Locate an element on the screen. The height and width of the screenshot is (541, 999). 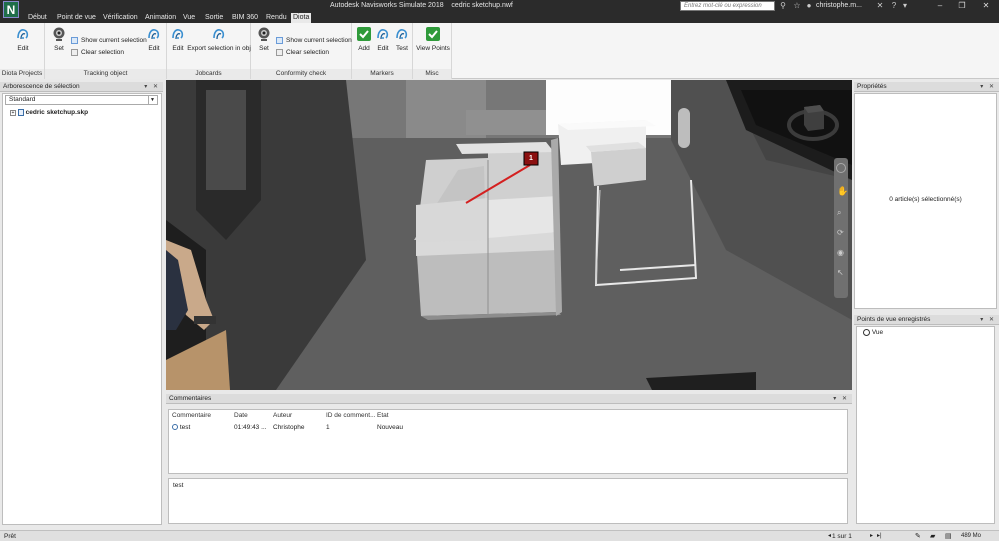
steering-wheel-icon is located at coordinates (841, 168).